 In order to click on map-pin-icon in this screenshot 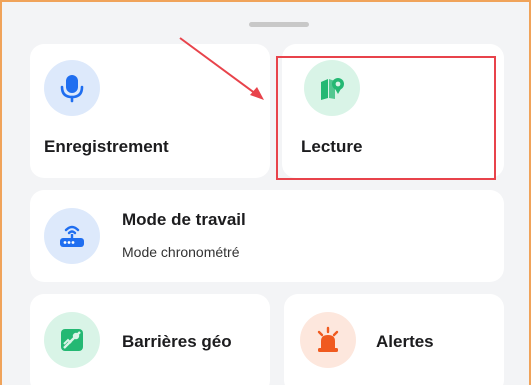, I will do `click(332, 88)`.